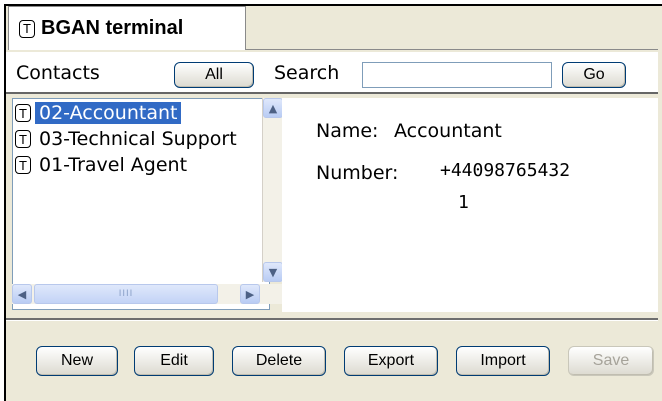 This screenshot has width=662, height=401. I want to click on list-vertical-scrollbar: ▲ ▼, so click(272, 190).